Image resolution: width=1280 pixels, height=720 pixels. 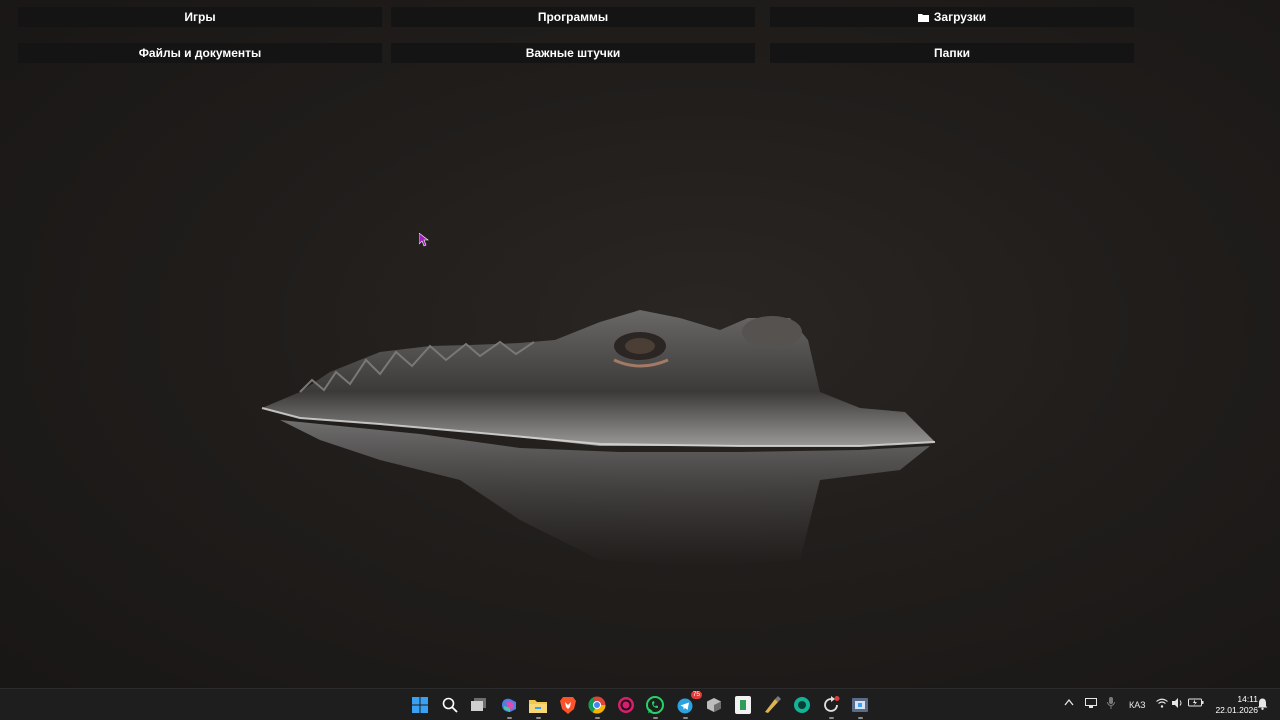 What do you see at coordinates (685, 706) in the screenshot?
I see `telegram-icon` at bounding box center [685, 706].